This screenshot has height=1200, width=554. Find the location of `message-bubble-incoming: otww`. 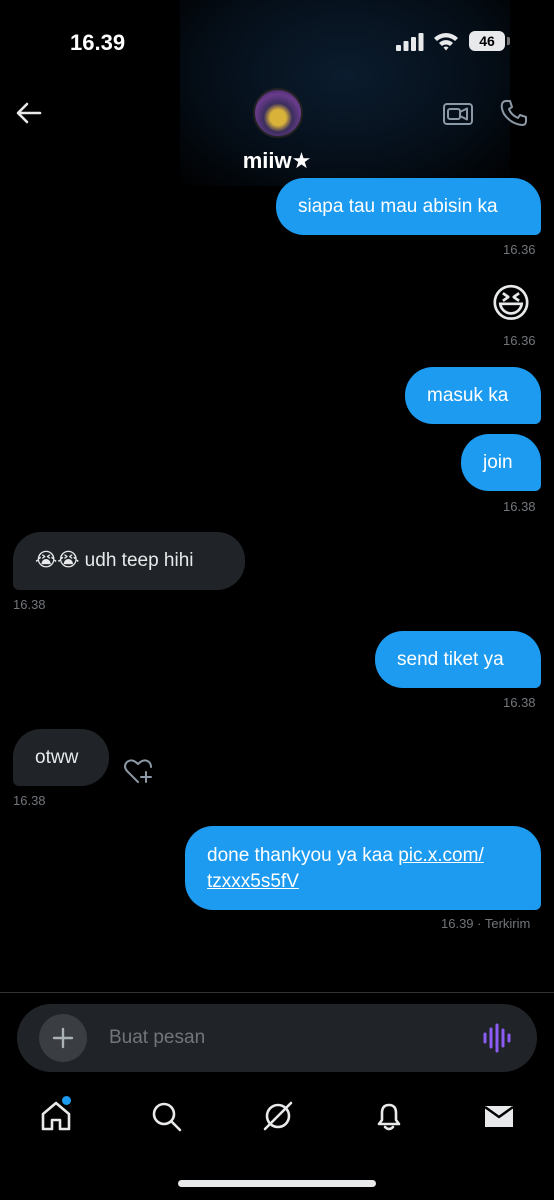

message-bubble-incoming: otww is located at coordinates (61, 757).